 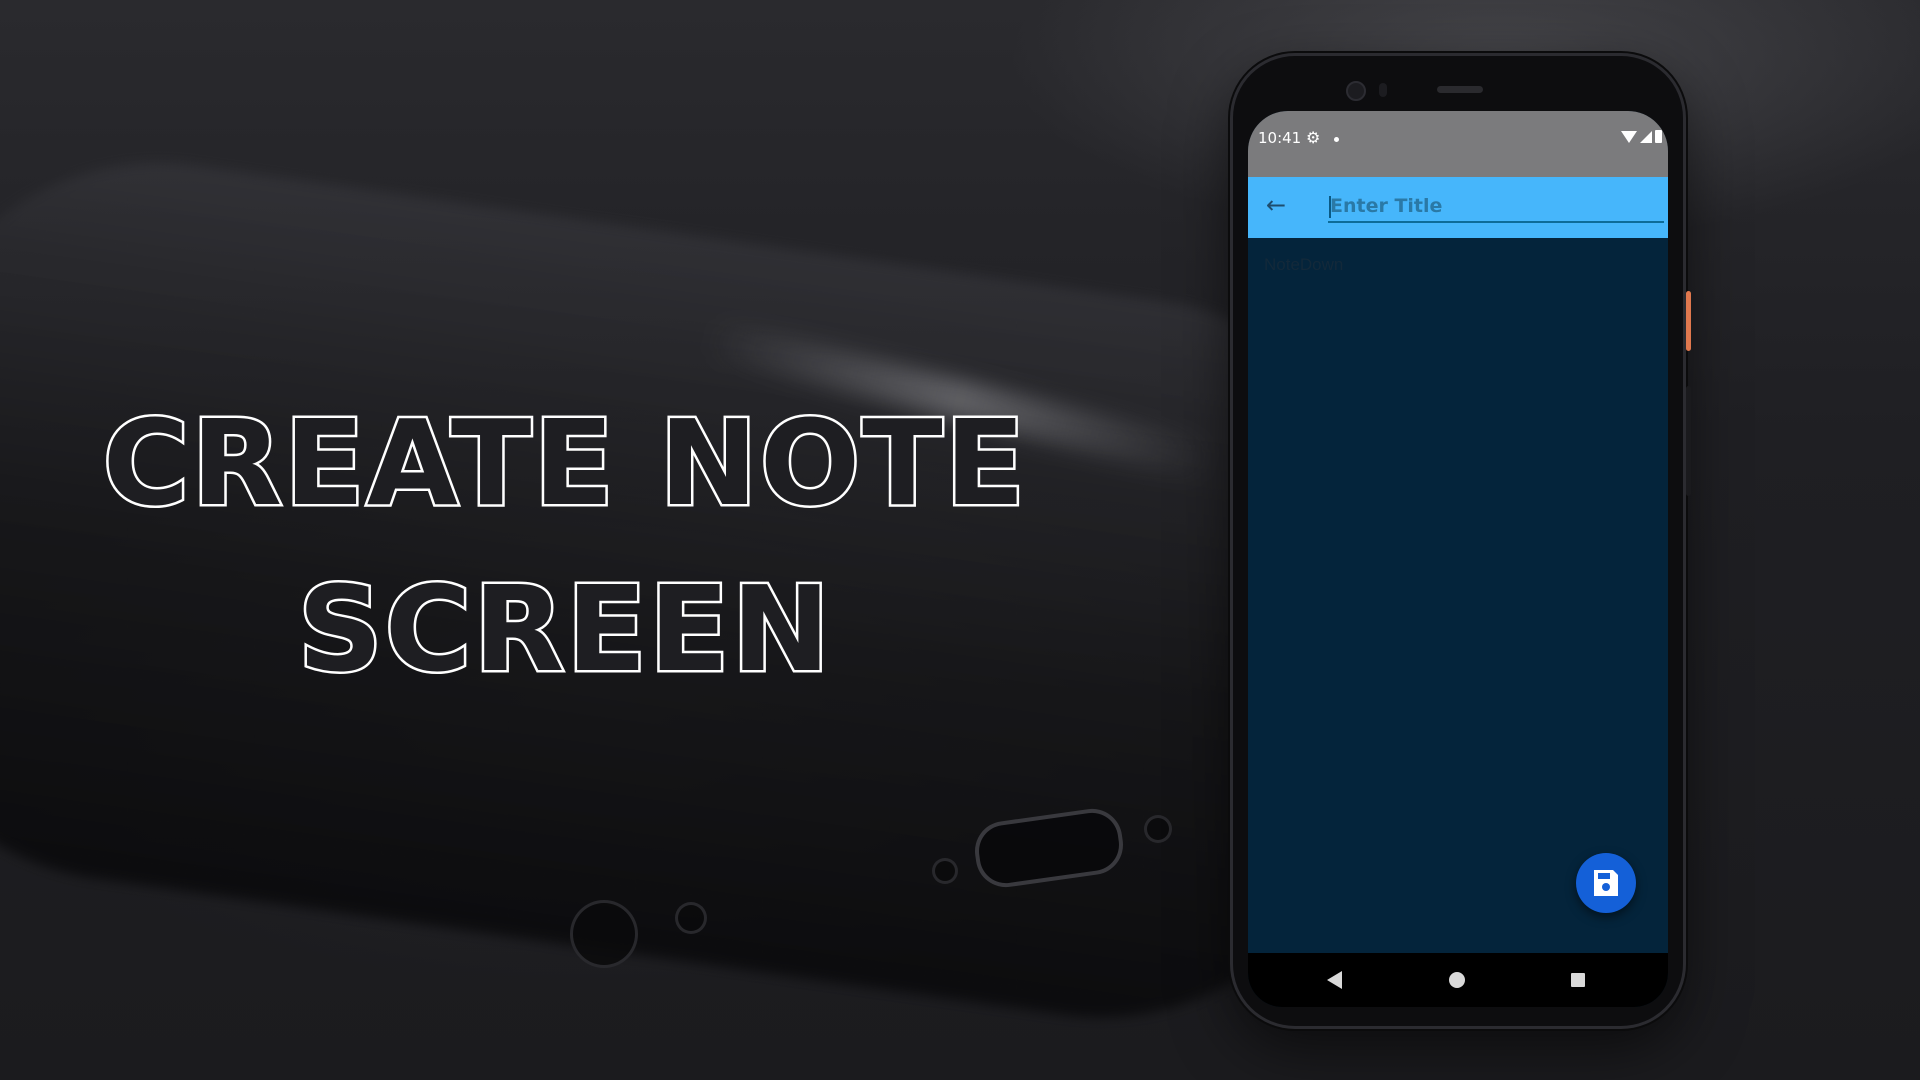 I want to click on navigation-bar, so click(x=1458, y=980).